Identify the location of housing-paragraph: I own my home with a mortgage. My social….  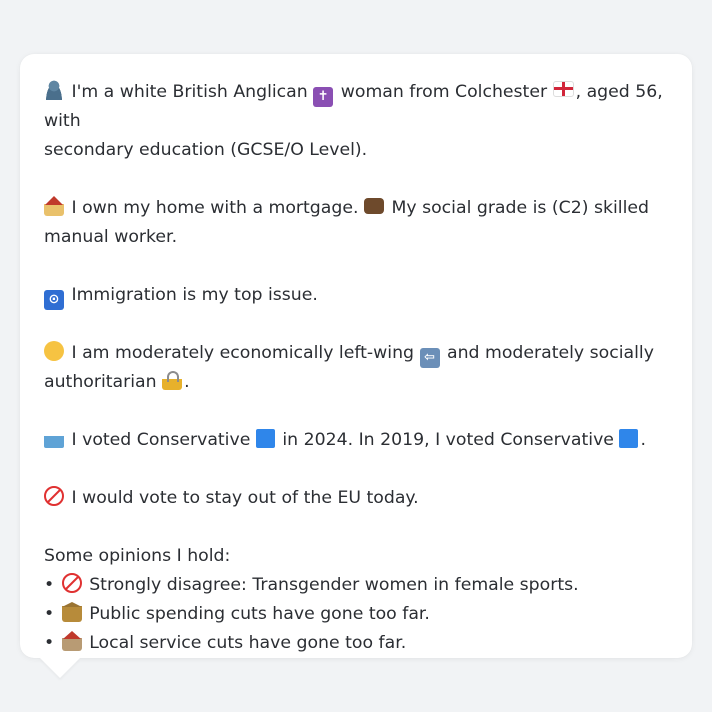
(356, 223).